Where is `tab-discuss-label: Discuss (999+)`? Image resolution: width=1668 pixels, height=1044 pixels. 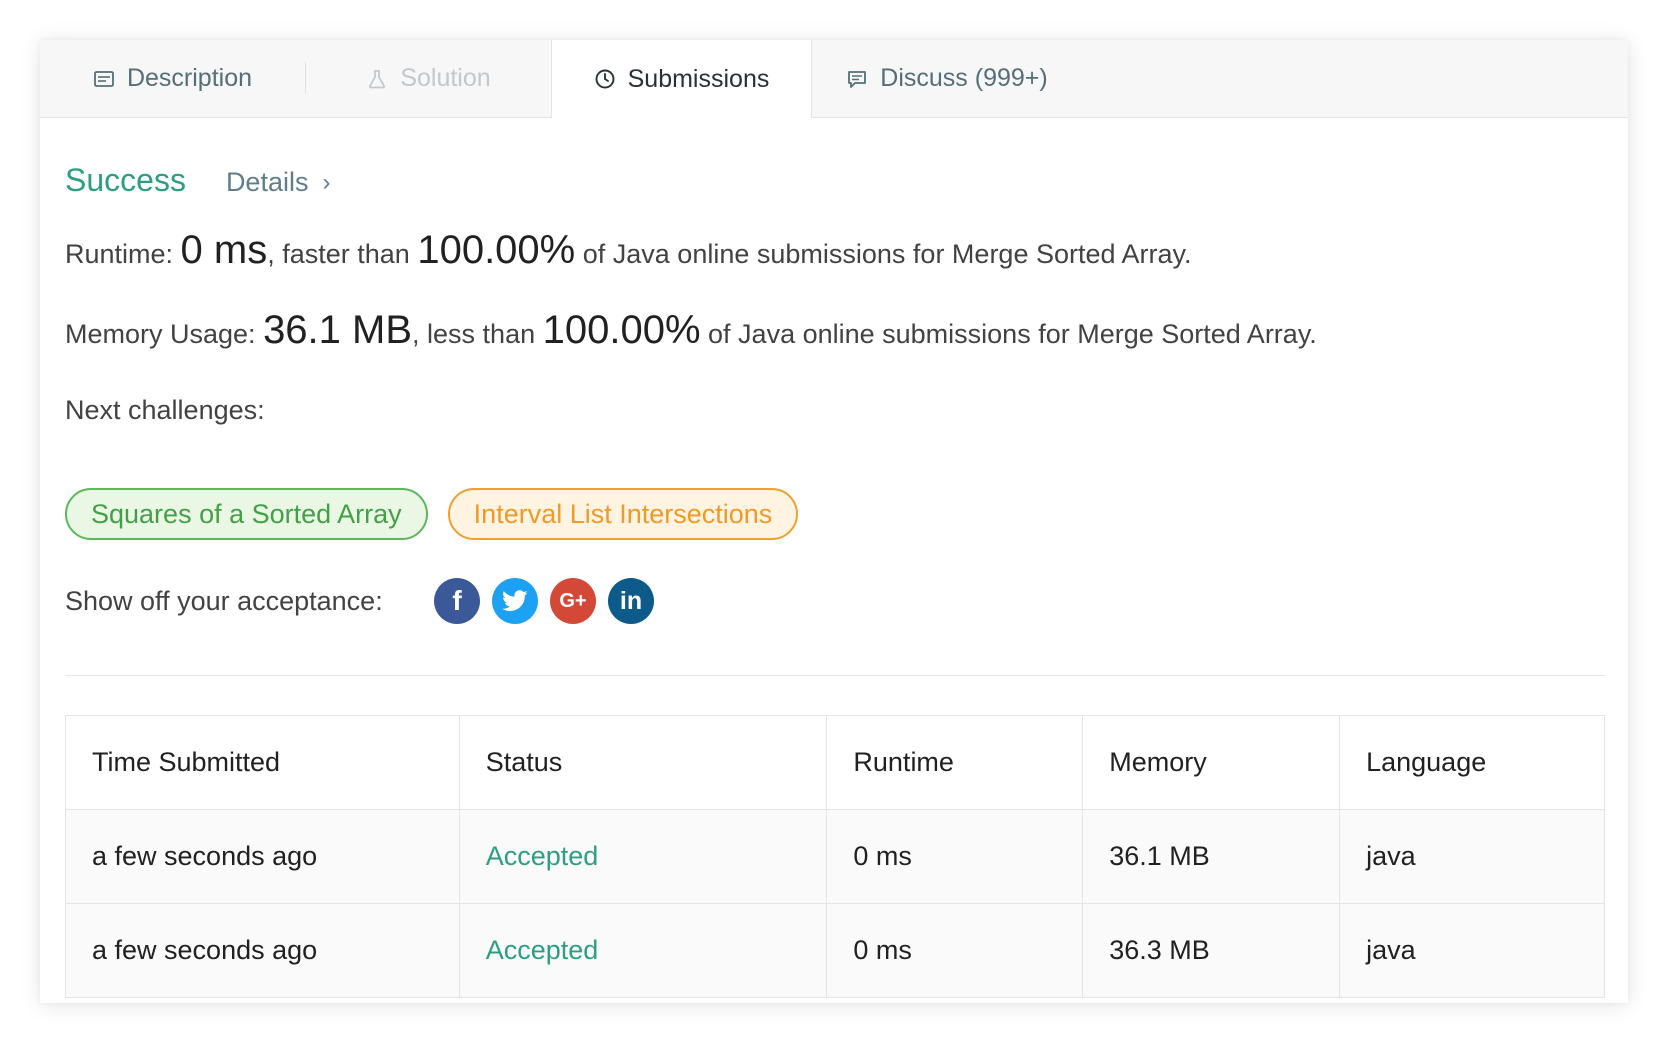
tab-discuss-label: Discuss (999+) is located at coordinates (964, 78).